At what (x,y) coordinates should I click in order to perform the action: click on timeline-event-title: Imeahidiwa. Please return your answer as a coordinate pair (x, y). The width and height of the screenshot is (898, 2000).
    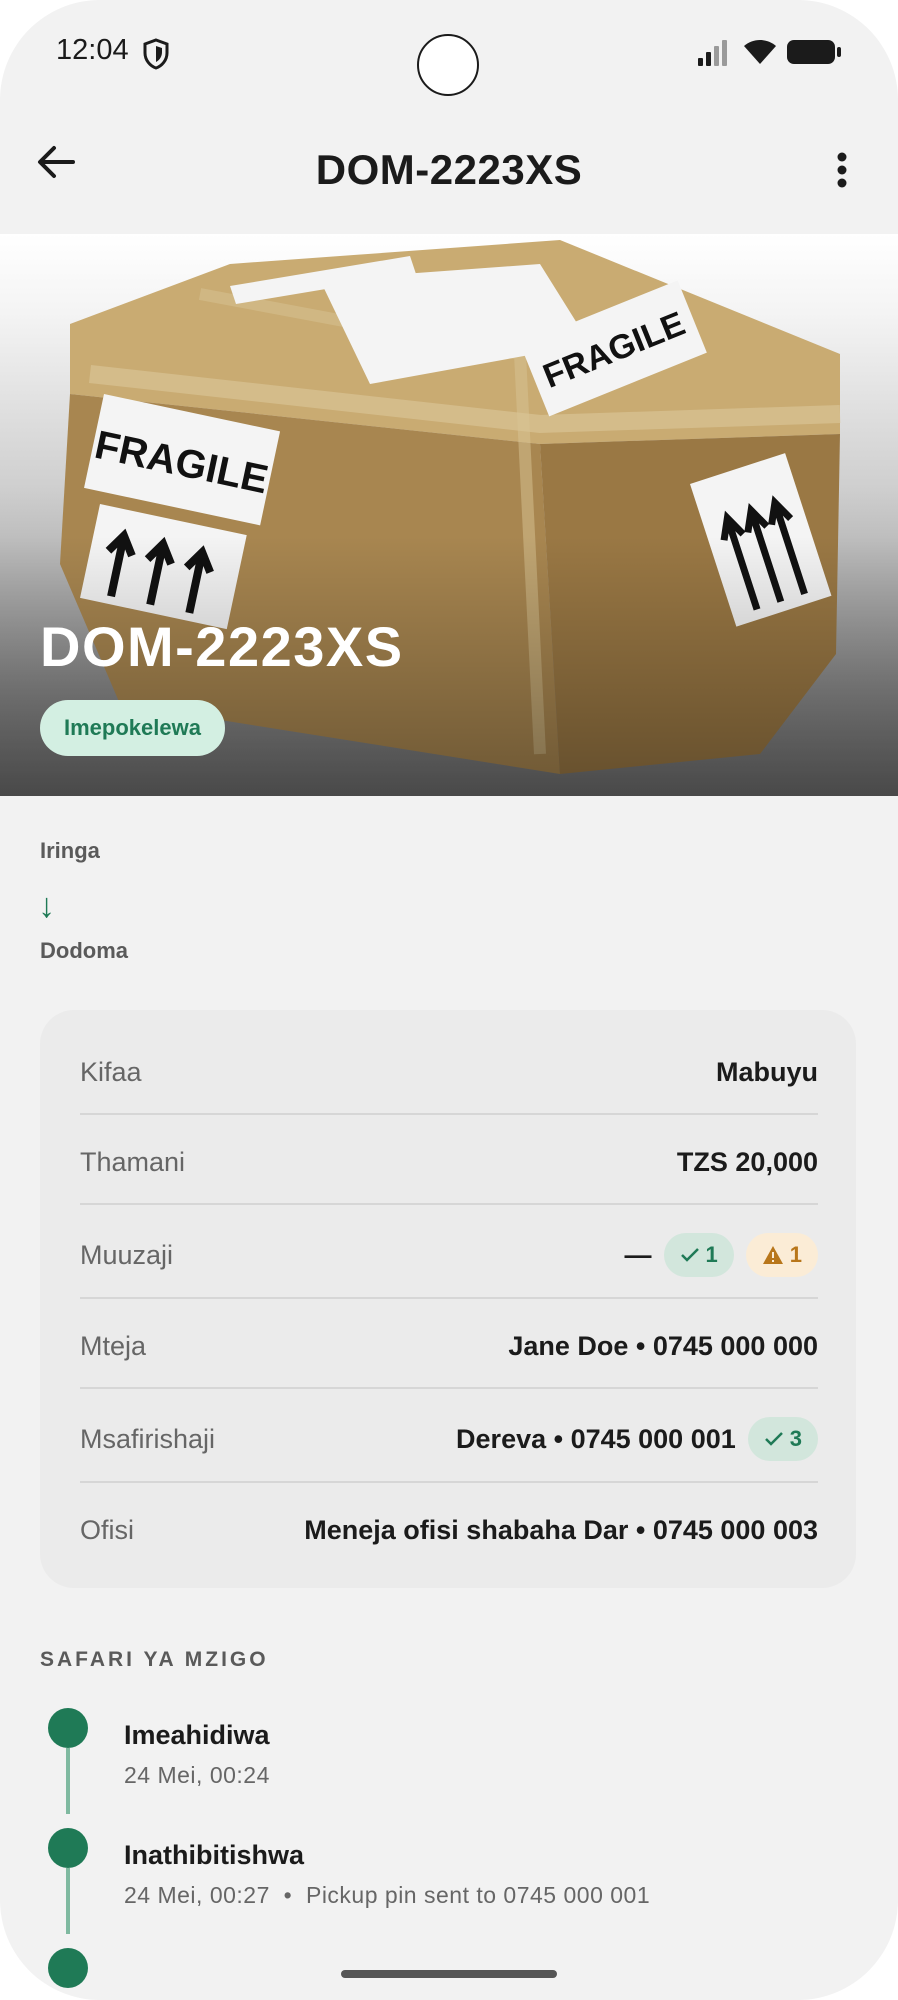
    Looking at the image, I should click on (197, 1735).